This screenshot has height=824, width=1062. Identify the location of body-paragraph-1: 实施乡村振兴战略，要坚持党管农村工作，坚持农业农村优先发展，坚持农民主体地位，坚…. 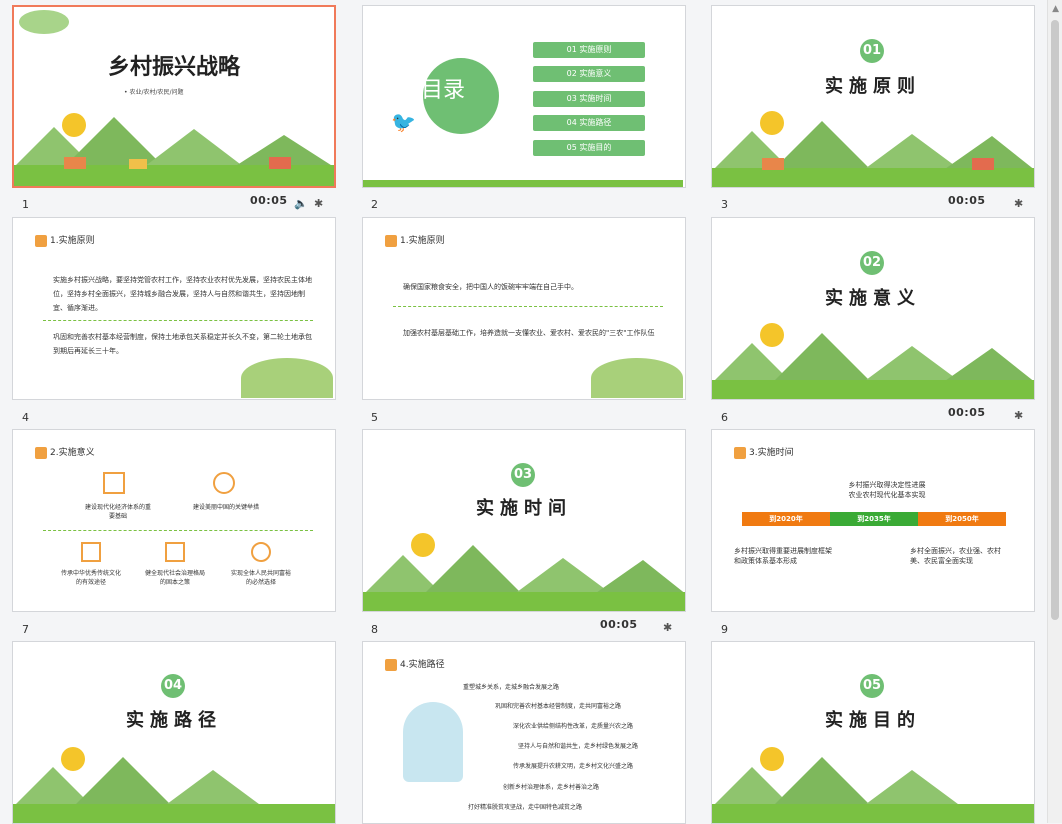
(182, 294).